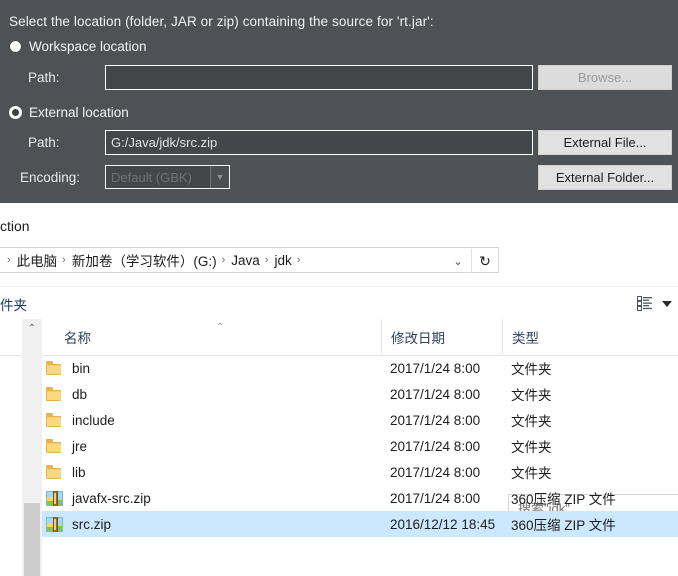 Image resolution: width=678 pixels, height=576 pixels. What do you see at coordinates (220, 327) in the screenshot?
I see `sort-ascending-icon: ⌃` at bounding box center [220, 327].